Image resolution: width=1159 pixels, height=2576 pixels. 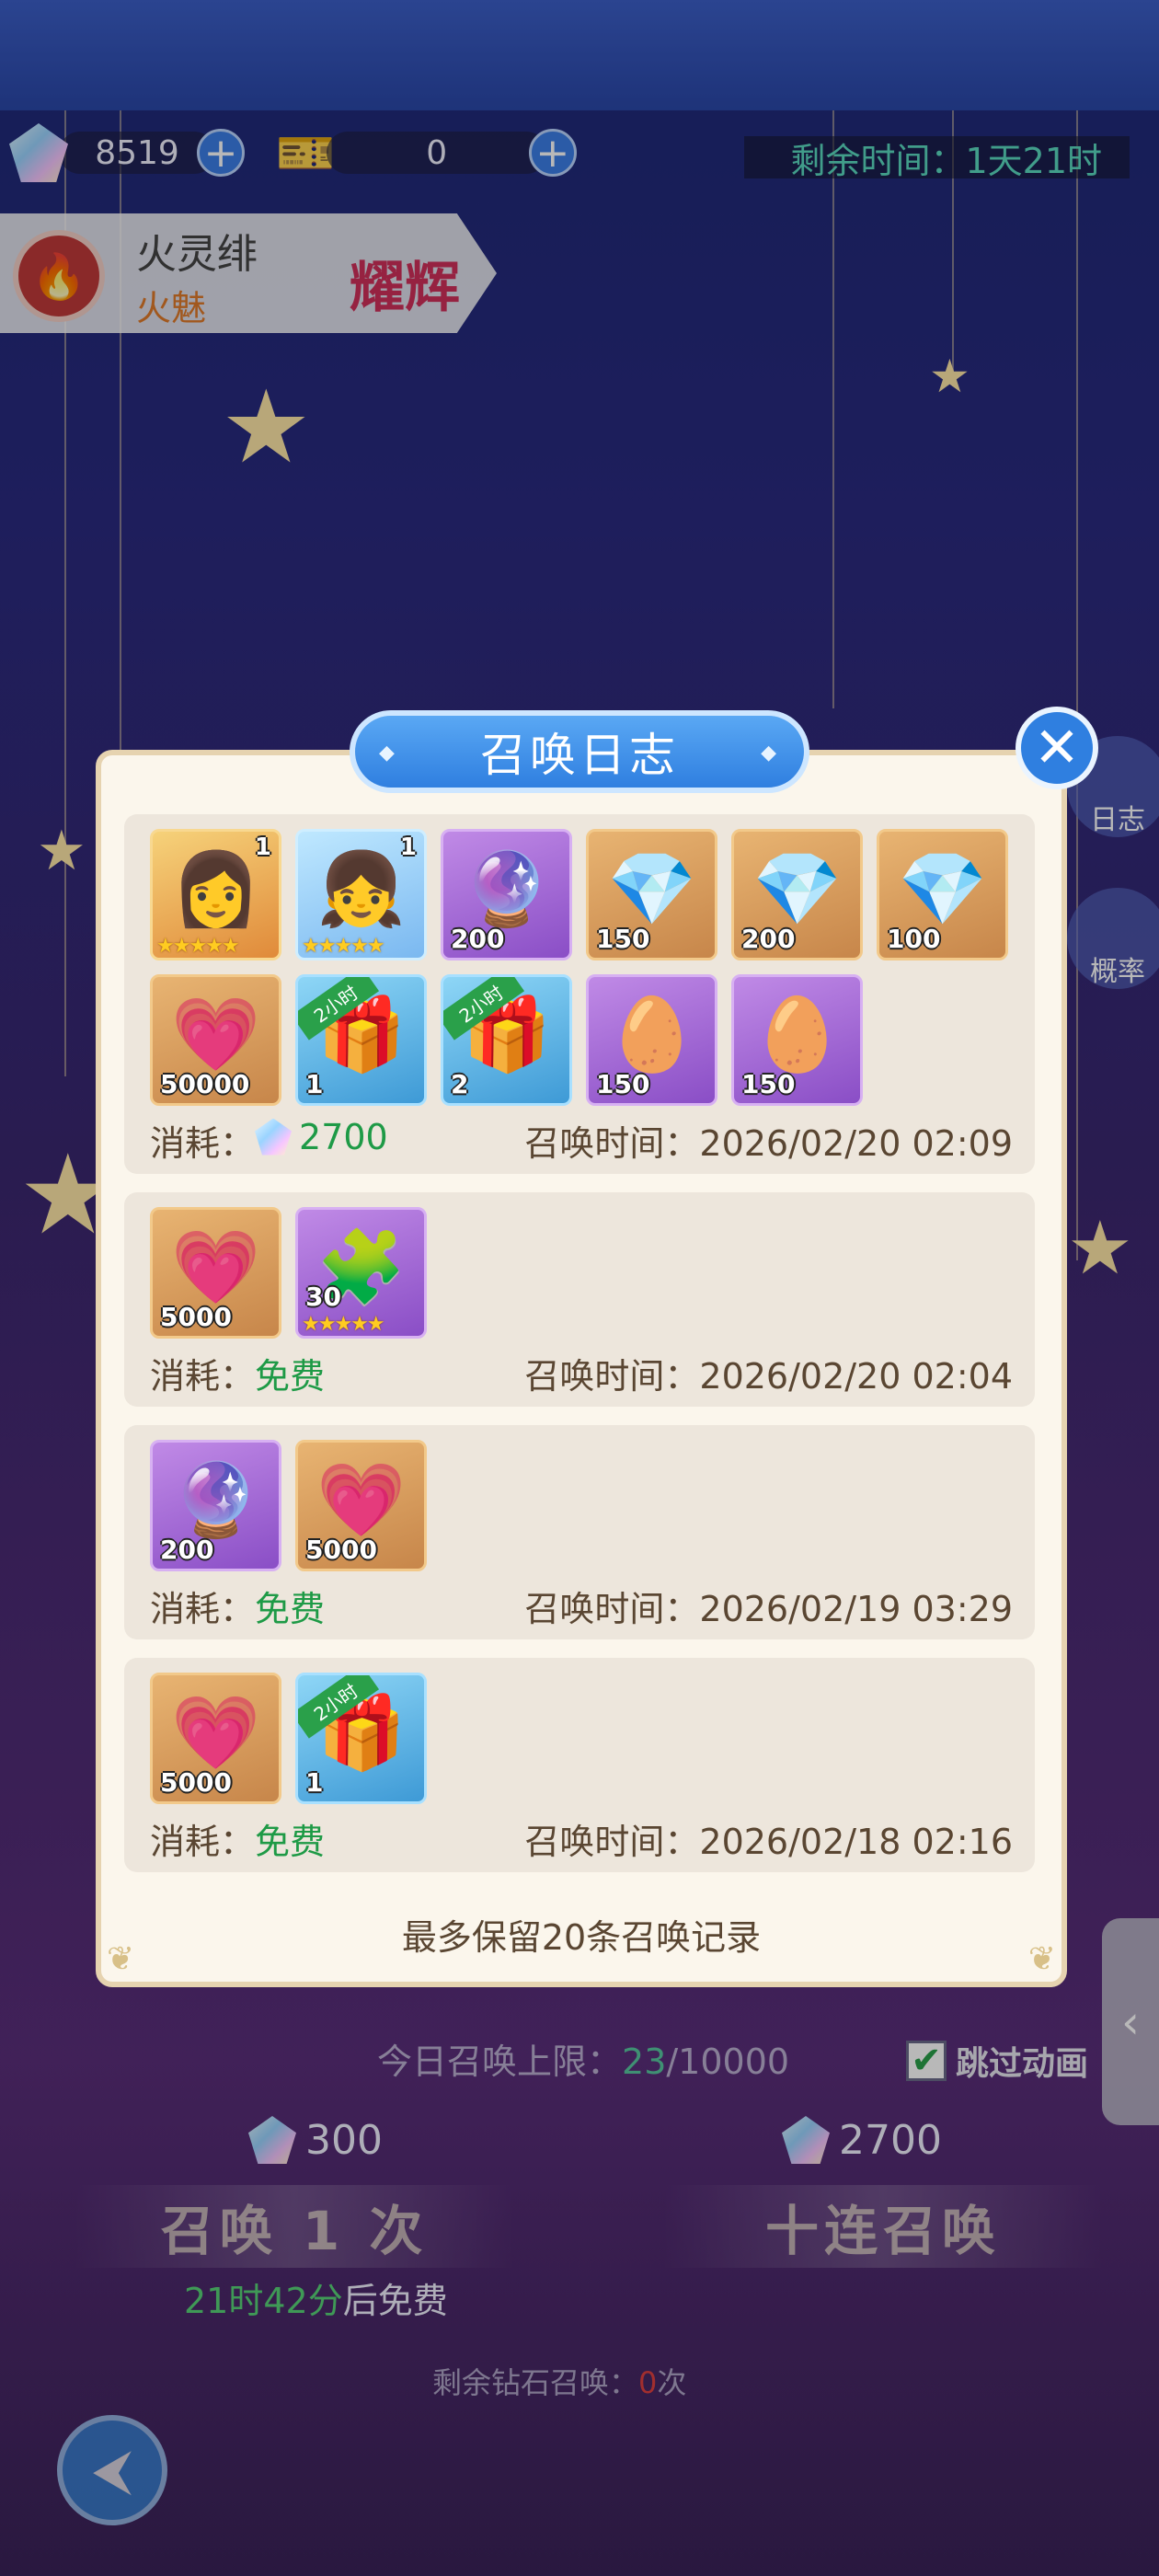 I want to click on record-cost: 消耗： 2700, so click(x=269, y=1140).